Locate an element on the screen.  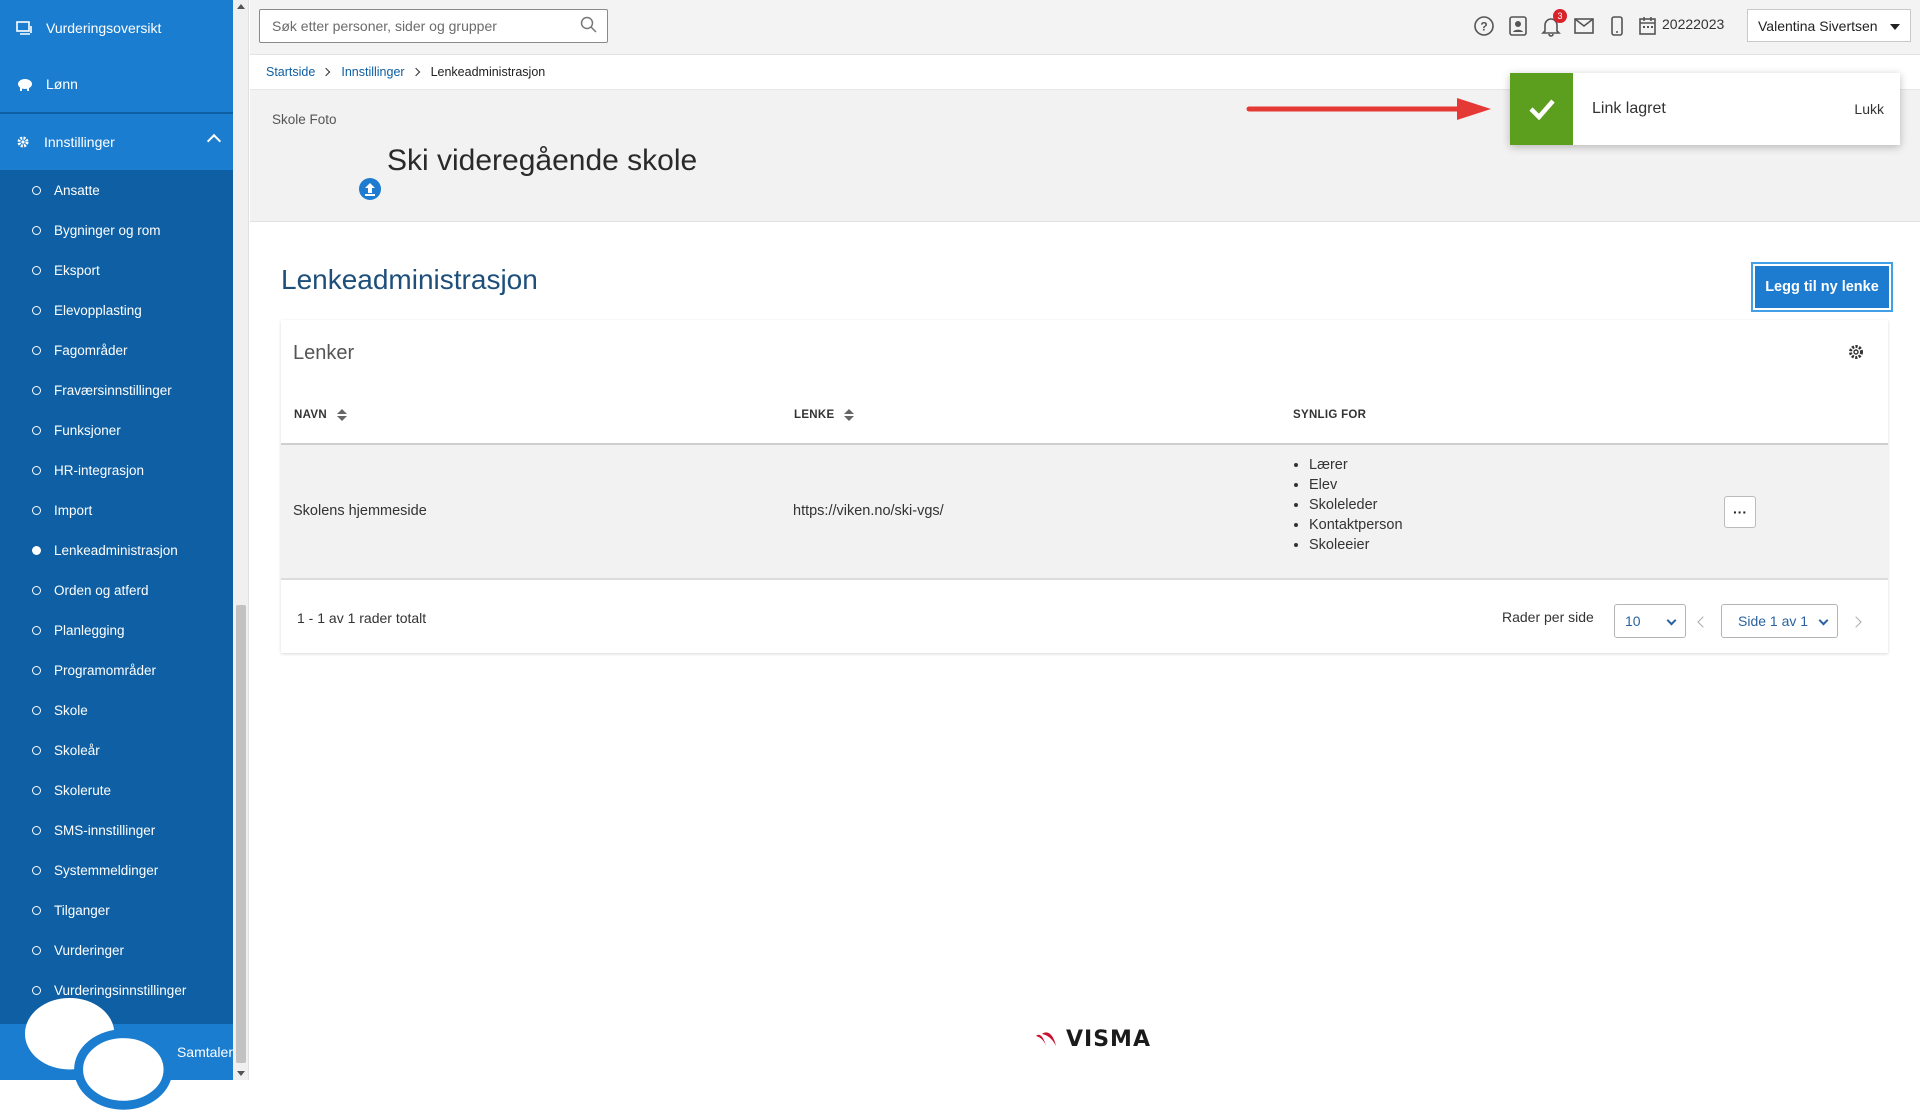
caret-down-icon is located at coordinates (1895, 27).